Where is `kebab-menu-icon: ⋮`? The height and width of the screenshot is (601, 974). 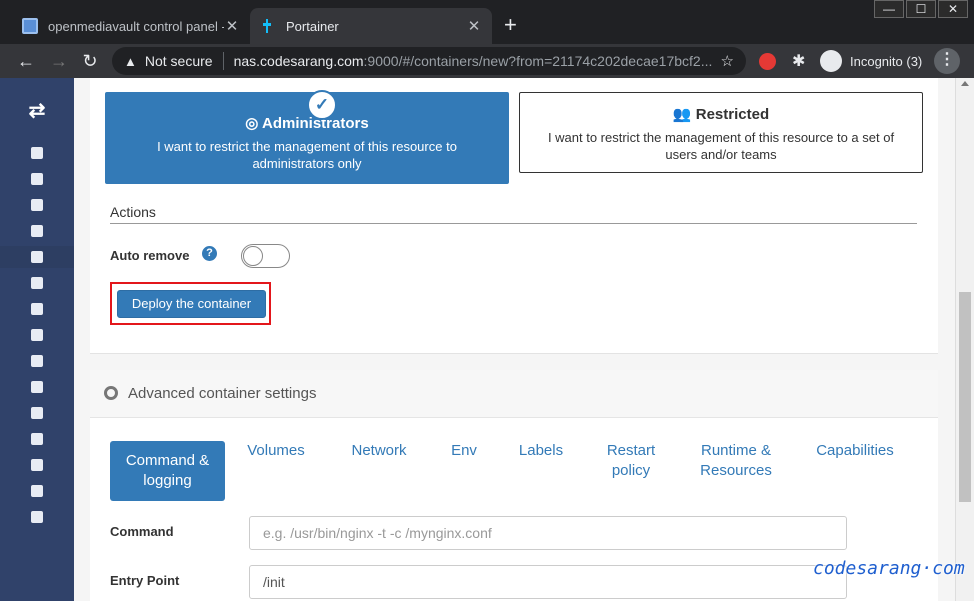
kebab-menu-icon: ⋮ is located at coordinates (947, 61).